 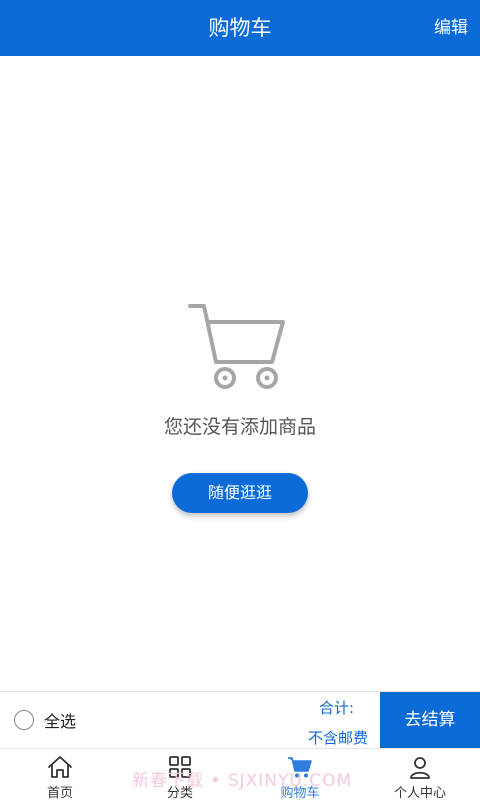 What do you see at coordinates (179, 793) in the screenshot?
I see `tab-category-label: 分类` at bounding box center [179, 793].